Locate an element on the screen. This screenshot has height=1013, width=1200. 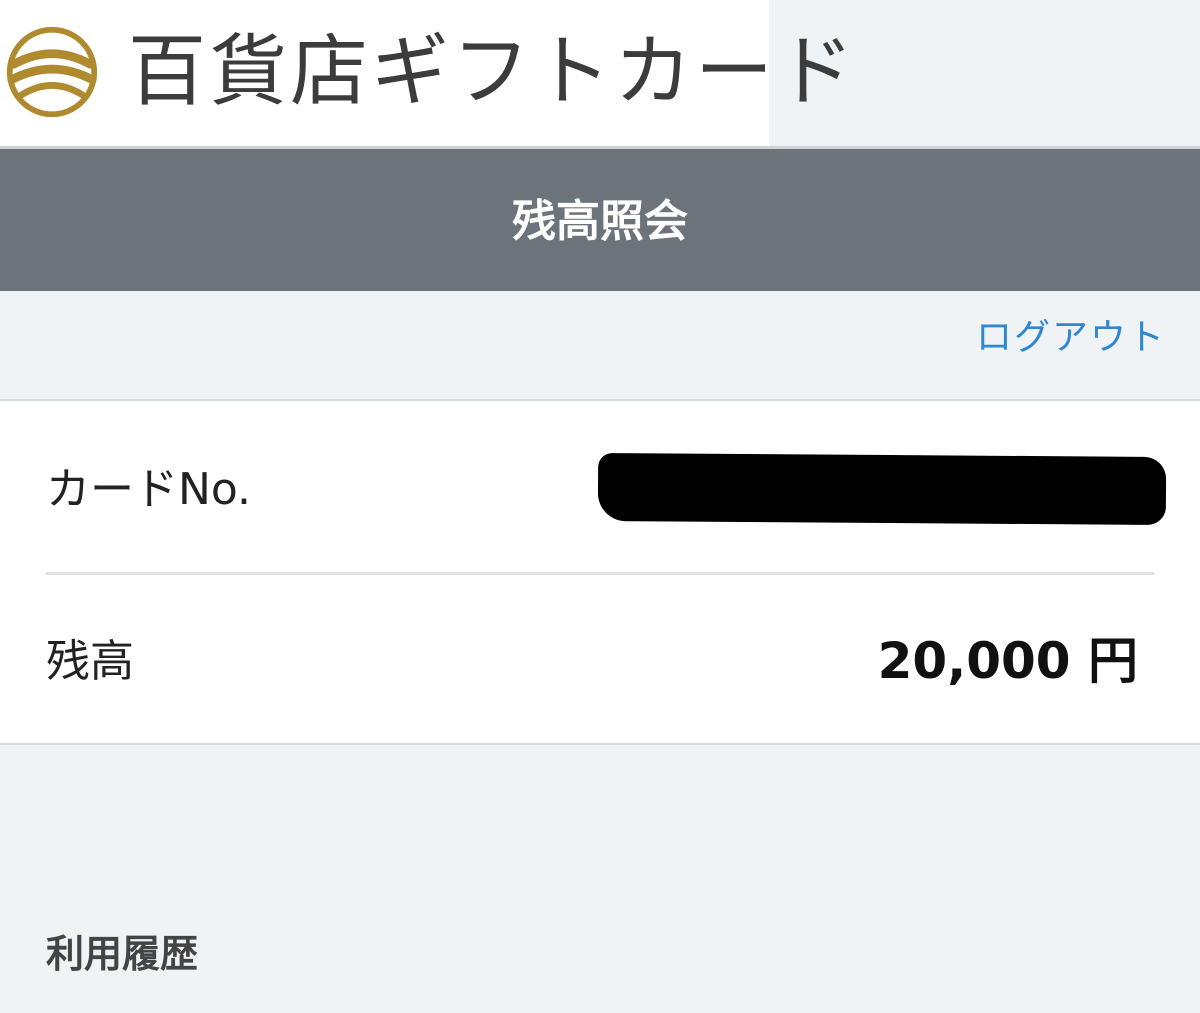
usage-history-title: 利用履歴 is located at coordinates (122, 954).